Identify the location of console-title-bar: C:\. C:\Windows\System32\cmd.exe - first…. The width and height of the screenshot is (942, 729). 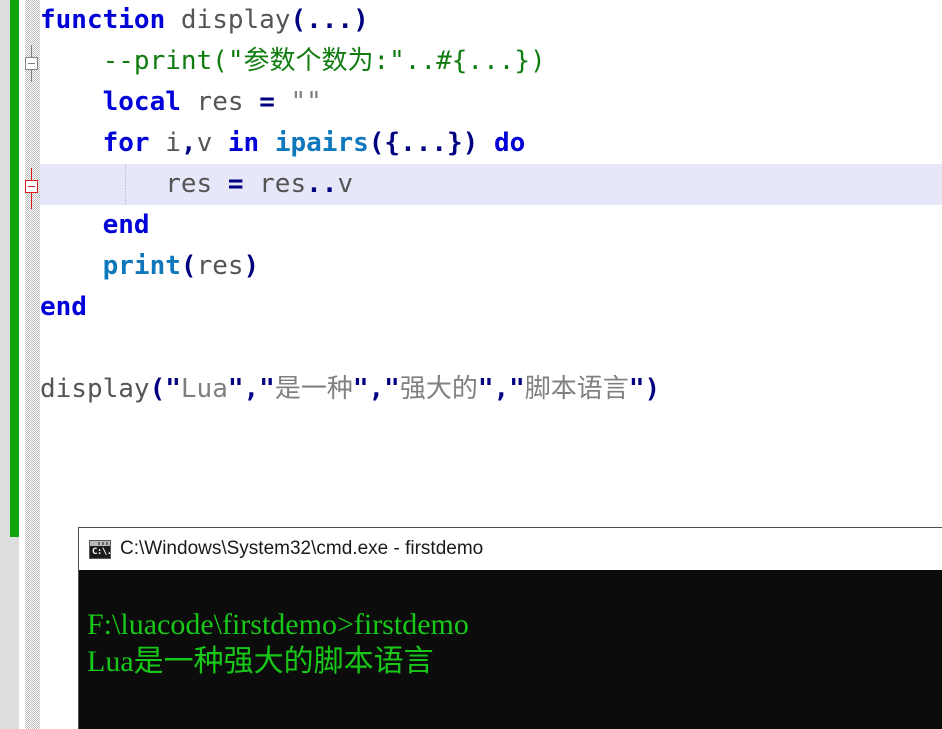
(510, 549).